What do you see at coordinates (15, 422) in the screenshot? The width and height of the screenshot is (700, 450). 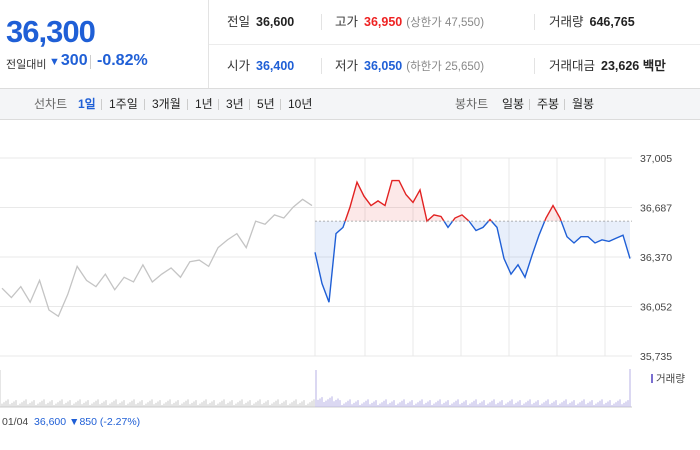 I see `prev-day-date: 01/04` at bounding box center [15, 422].